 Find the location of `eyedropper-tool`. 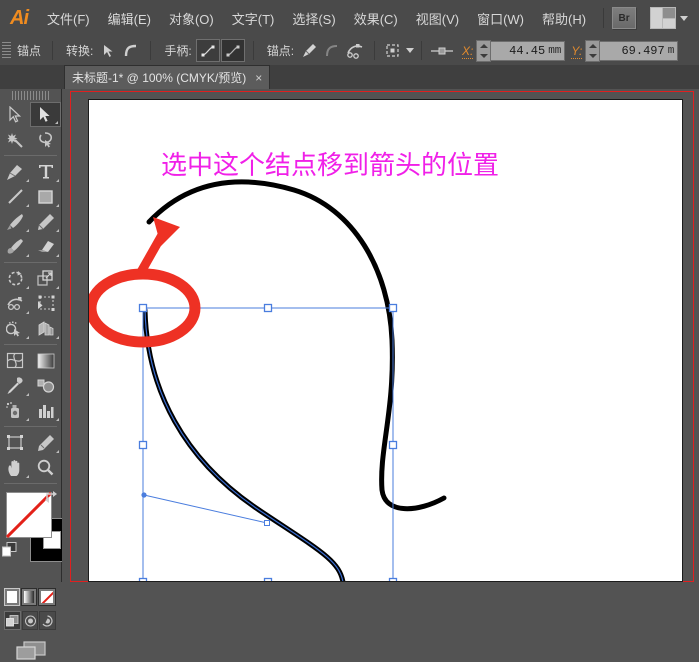

eyedropper-tool is located at coordinates (15, 385).